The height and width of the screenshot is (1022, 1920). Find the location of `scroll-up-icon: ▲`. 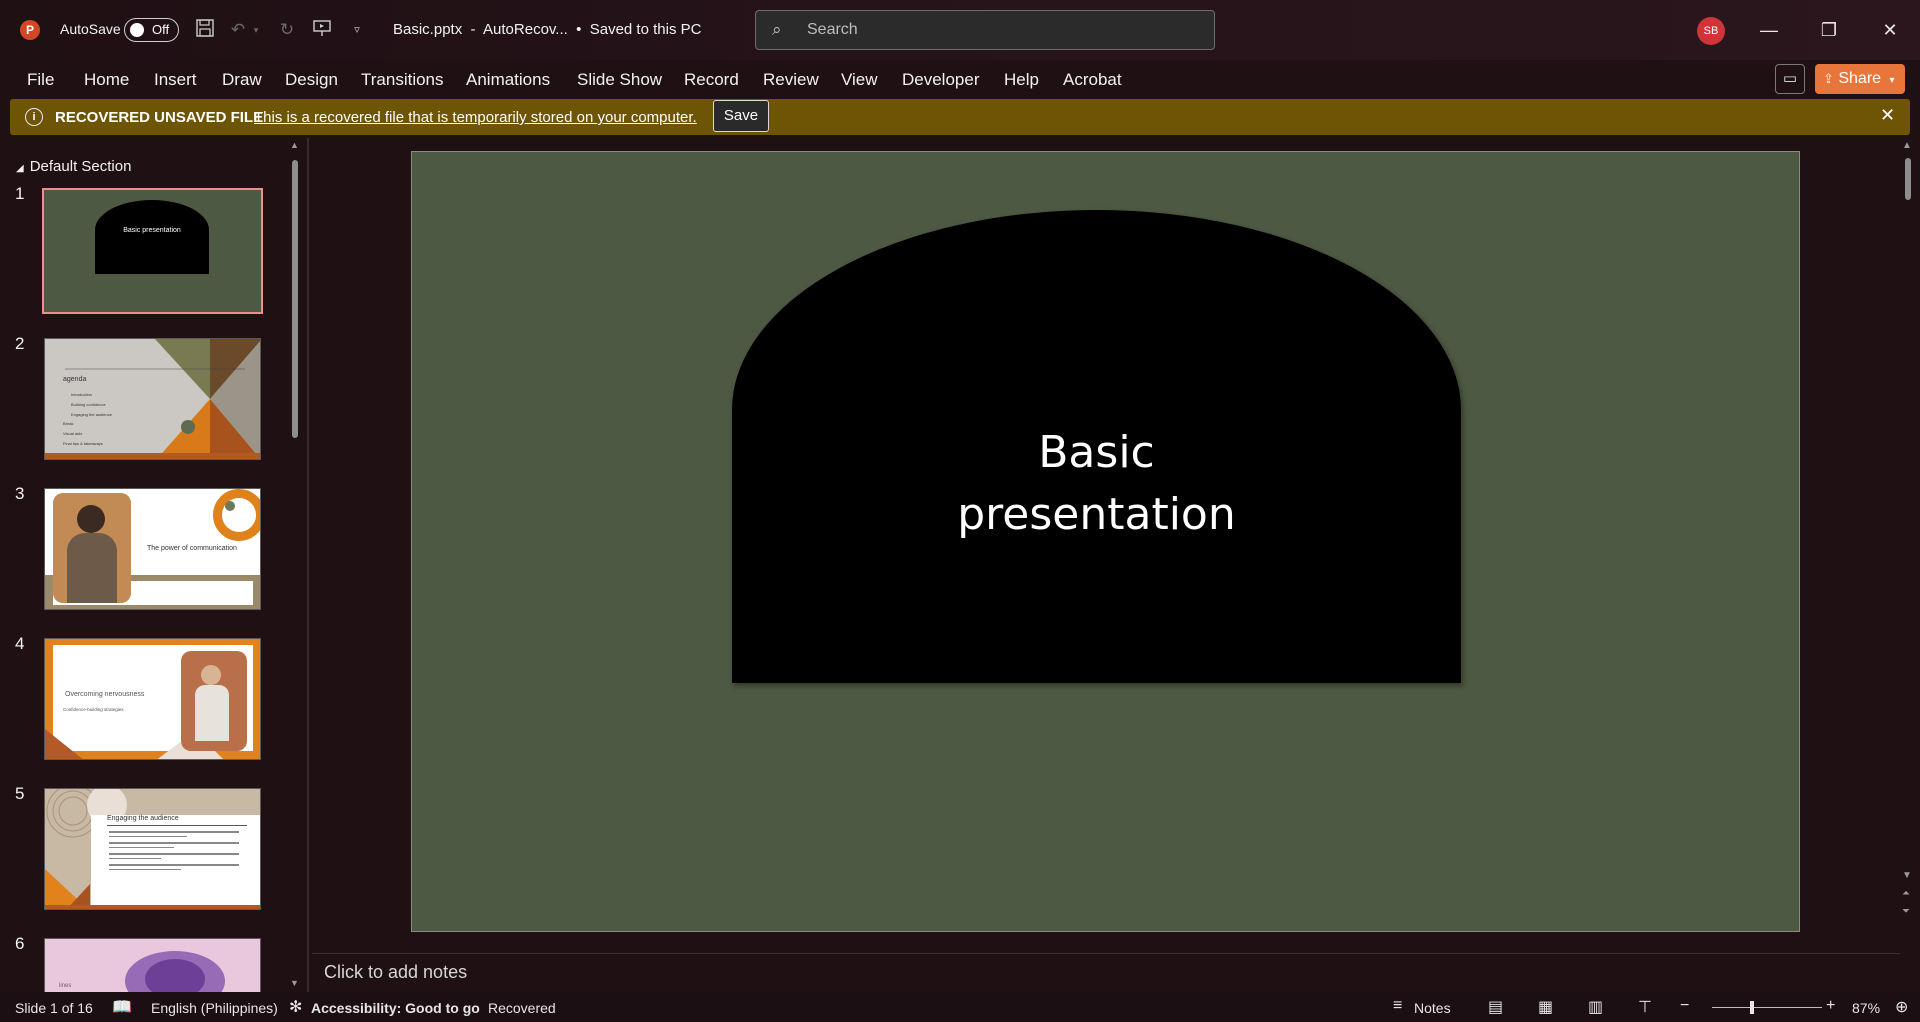

scroll-up-icon: ▲ is located at coordinates (294, 145).